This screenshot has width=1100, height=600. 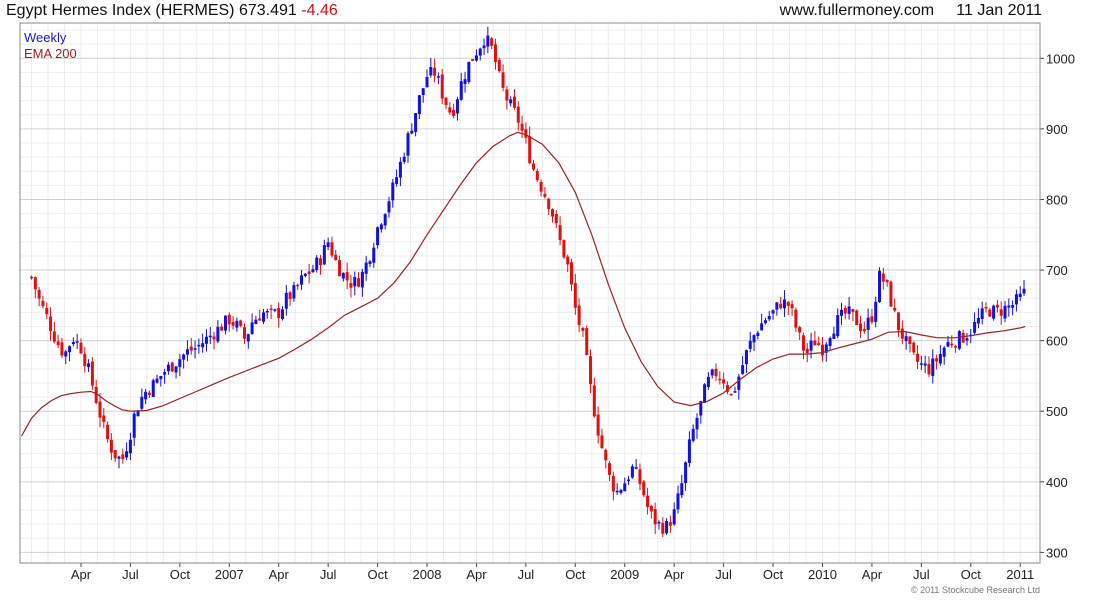 What do you see at coordinates (1057, 552) in the screenshot?
I see `y-tick-label: 300` at bounding box center [1057, 552].